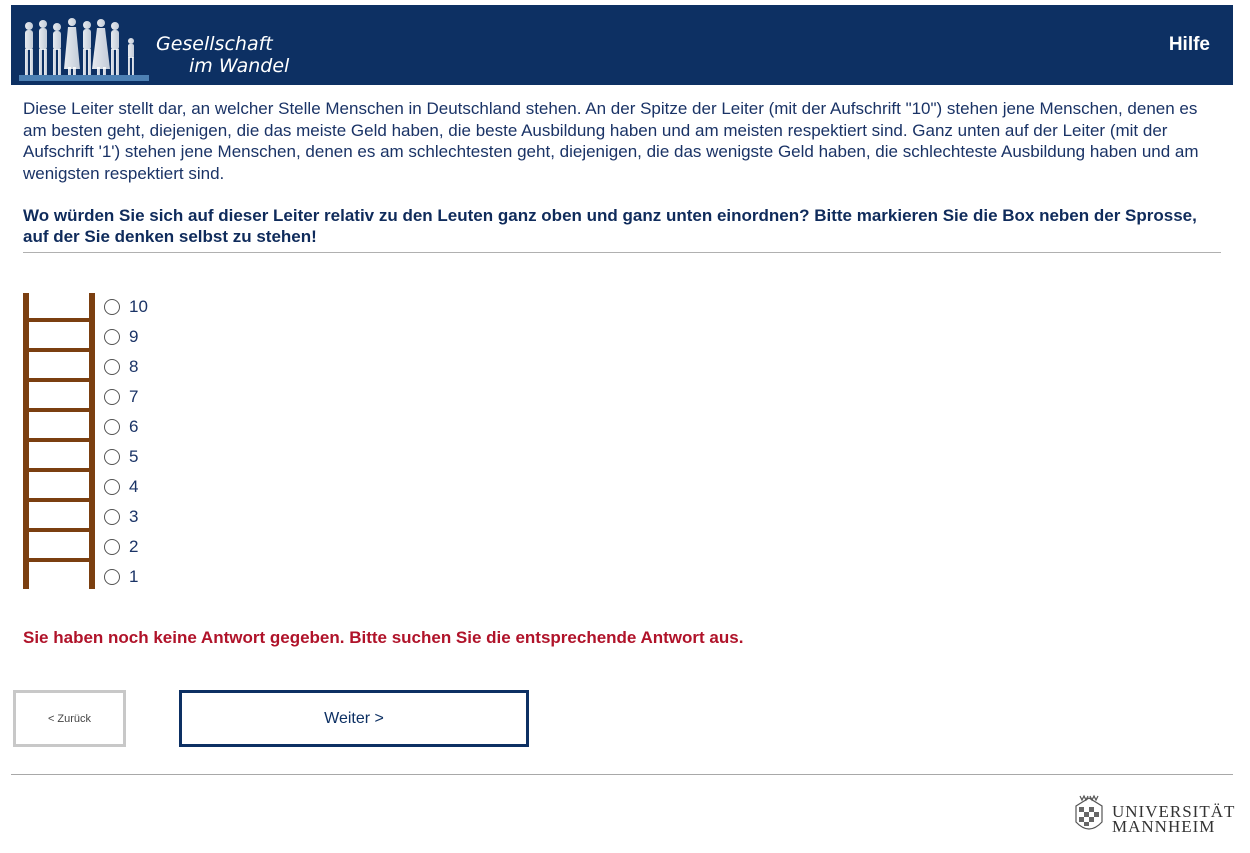 This screenshot has height=853, width=1250. What do you see at coordinates (121, 517) in the screenshot?
I see `option-3: 3` at bounding box center [121, 517].